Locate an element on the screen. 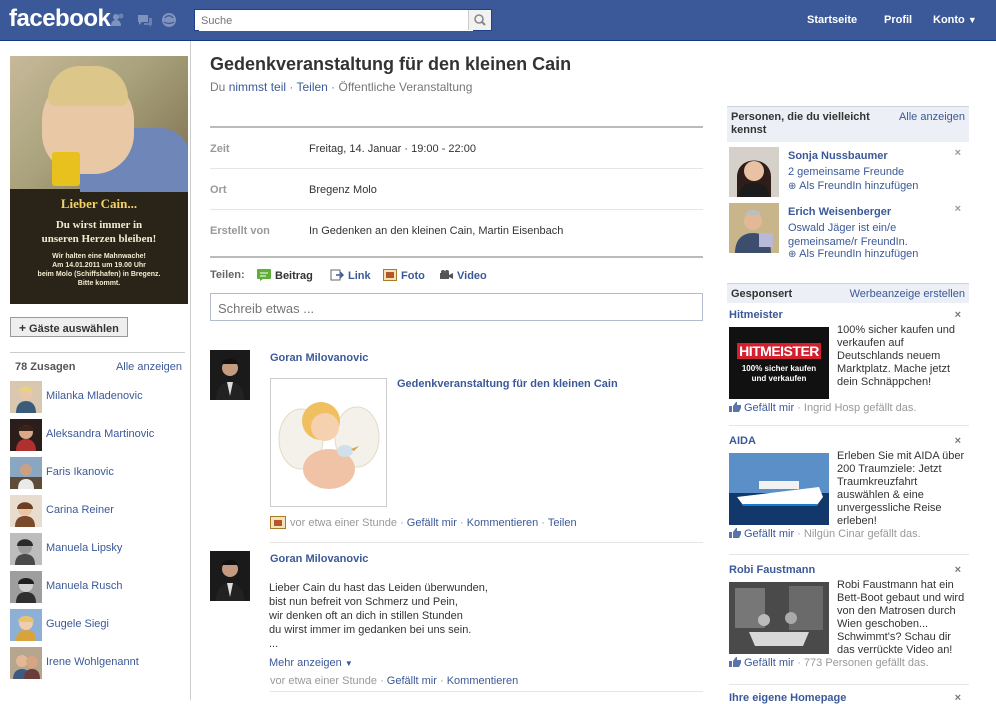 Image resolution: width=996 pixels, height=704 pixels. search-input is located at coordinates (336, 21).